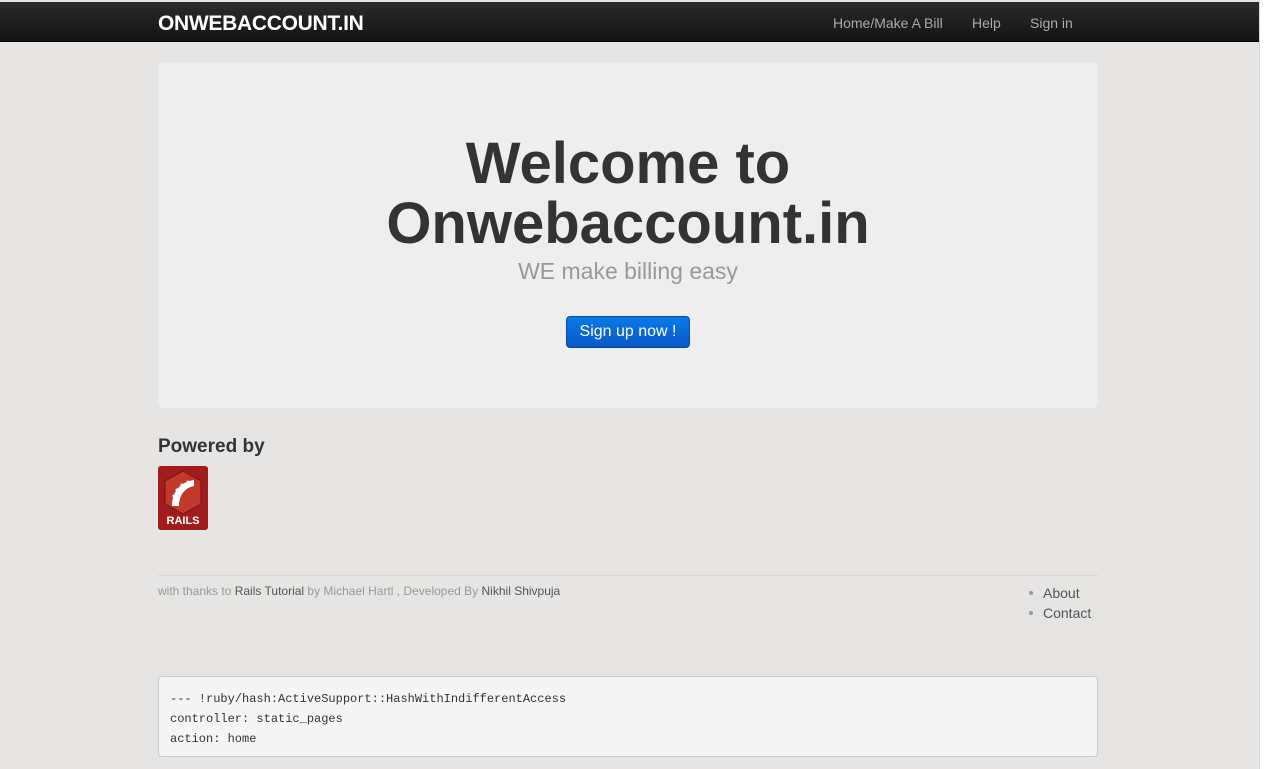 This screenshot has width=1275, height=769. I want to click on footer-links: About Contact, so click(1059, 603).